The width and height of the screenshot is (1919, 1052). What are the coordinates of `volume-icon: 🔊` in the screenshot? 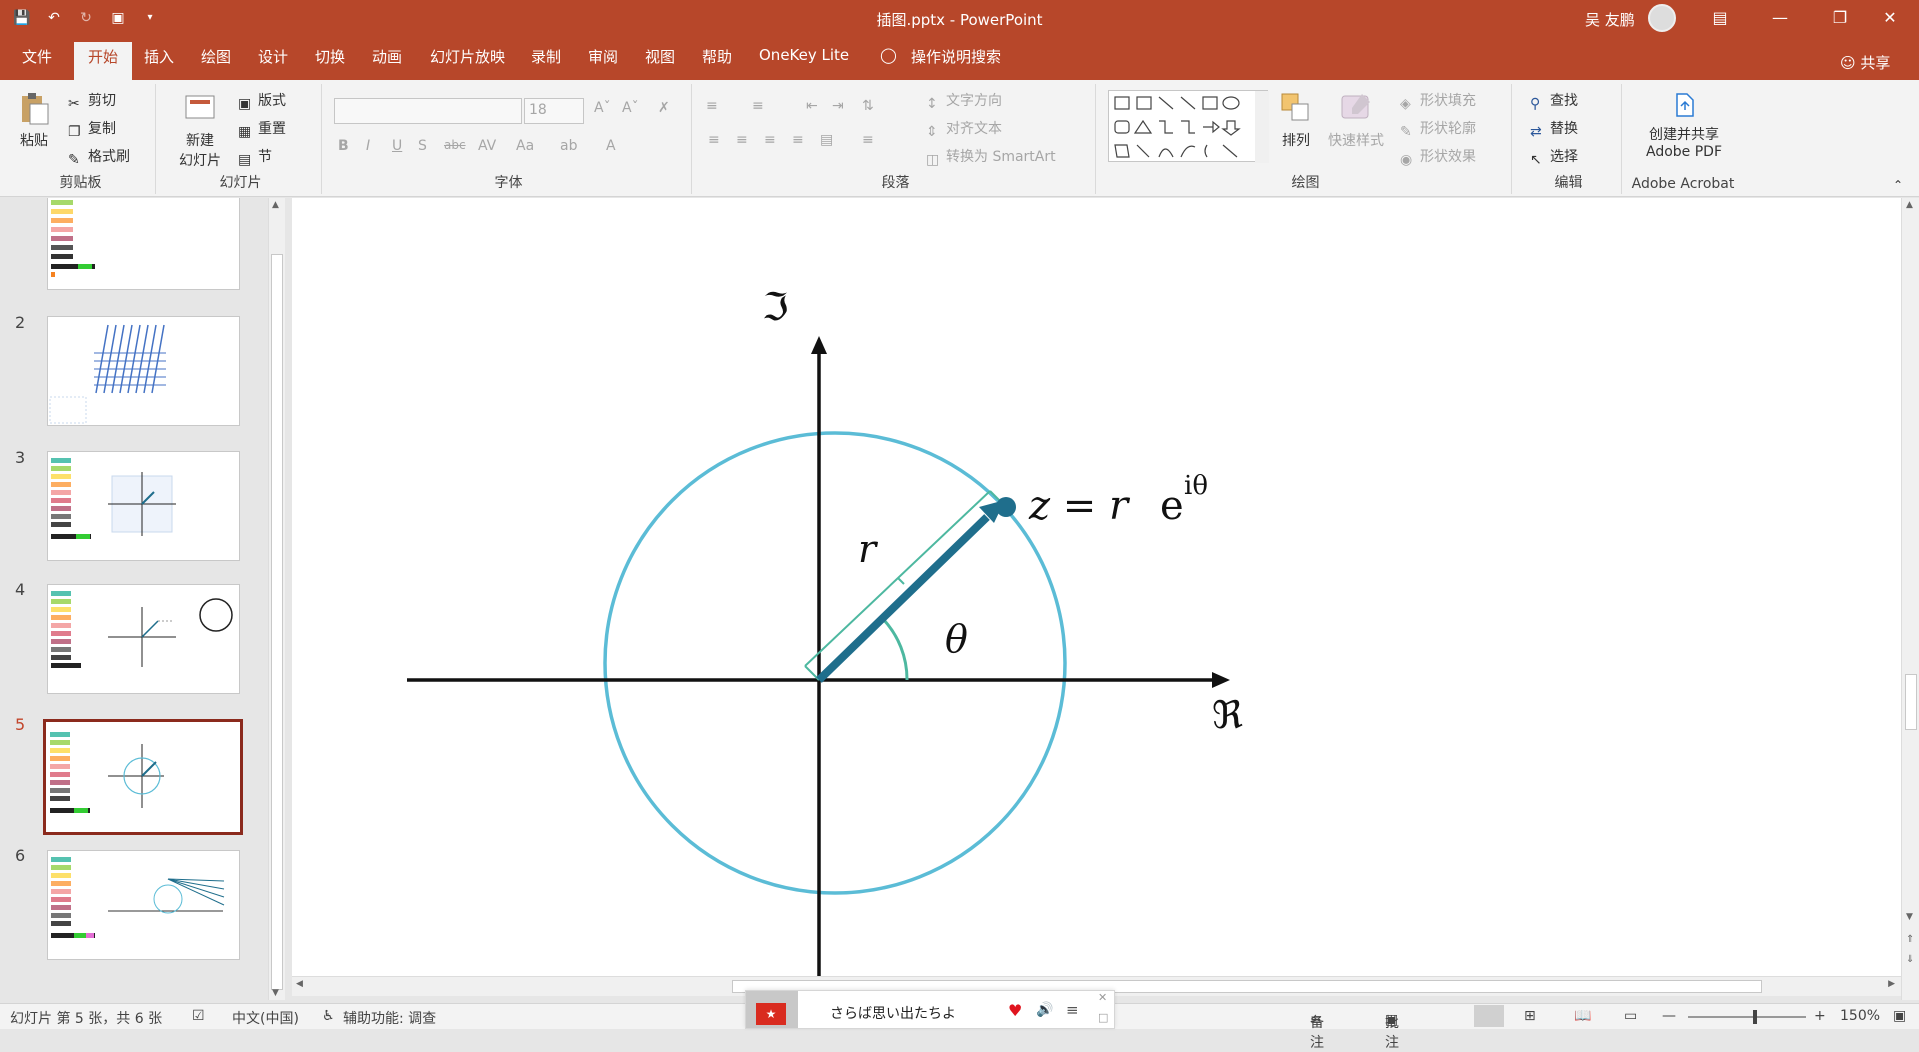 It's located at (1044, 1010).